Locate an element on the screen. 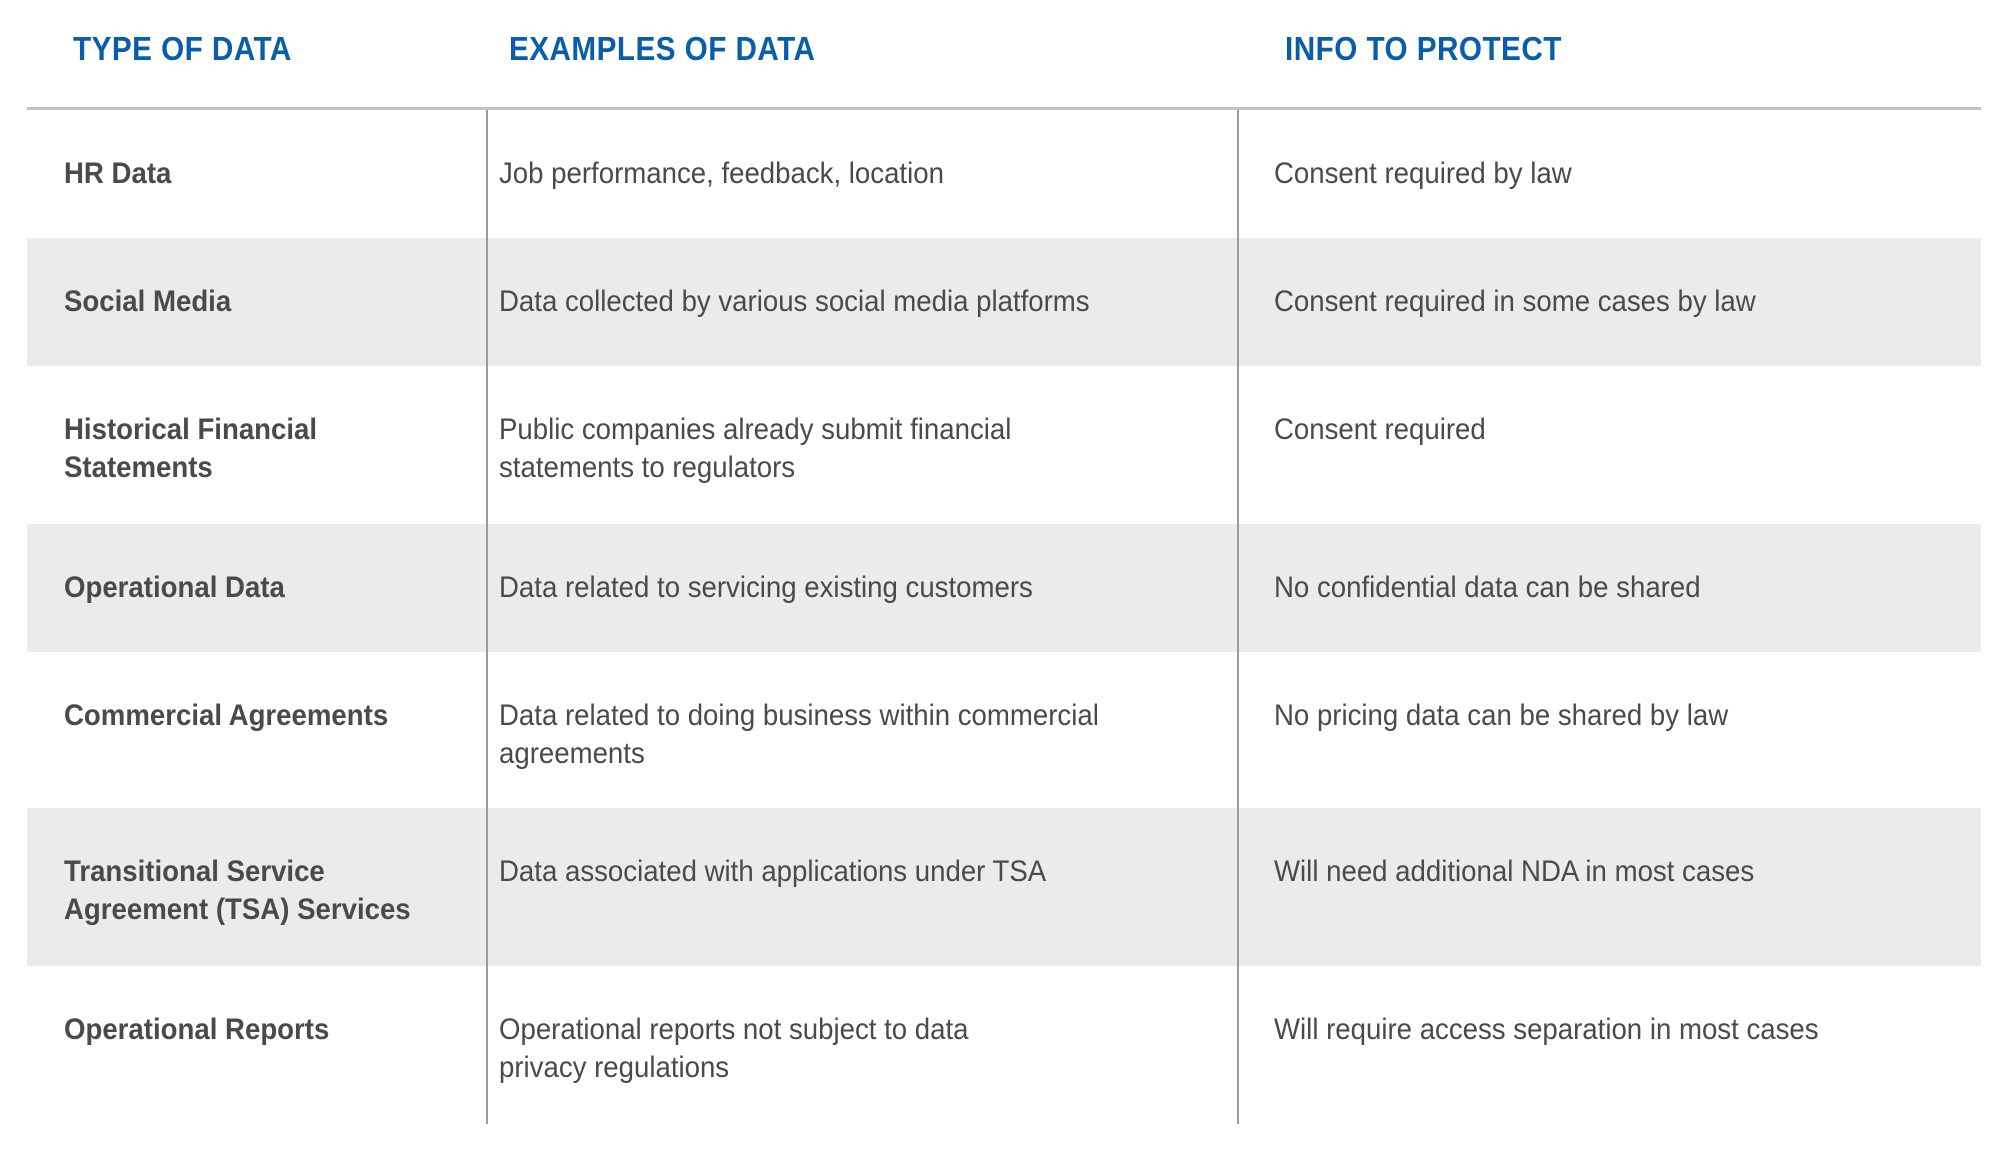 This screenshot has width=2000, height=1166. examples-cell: Job performance, feedback, location is located at coordinates (861, 174).